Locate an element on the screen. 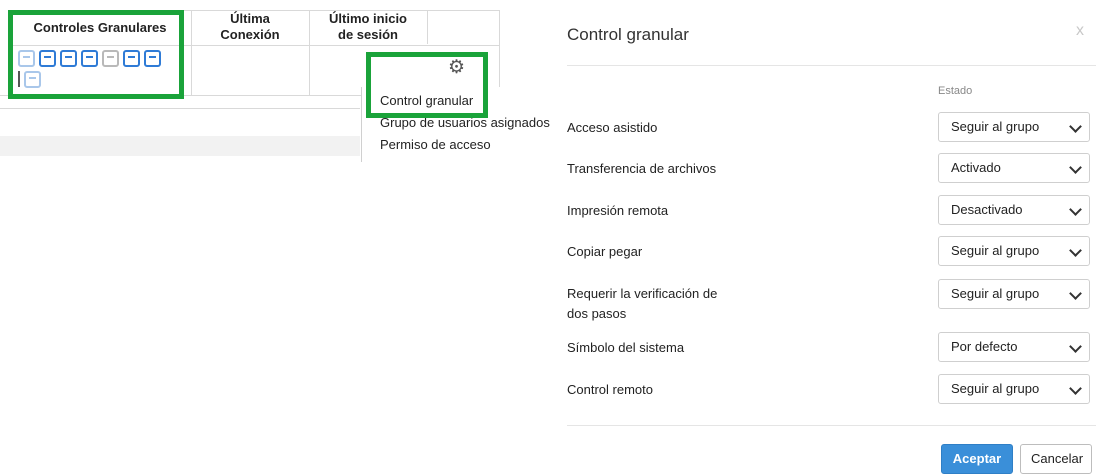 This screenshot has height=474, width=1096. dialog-header-divider is located at coordinates (831, 65).